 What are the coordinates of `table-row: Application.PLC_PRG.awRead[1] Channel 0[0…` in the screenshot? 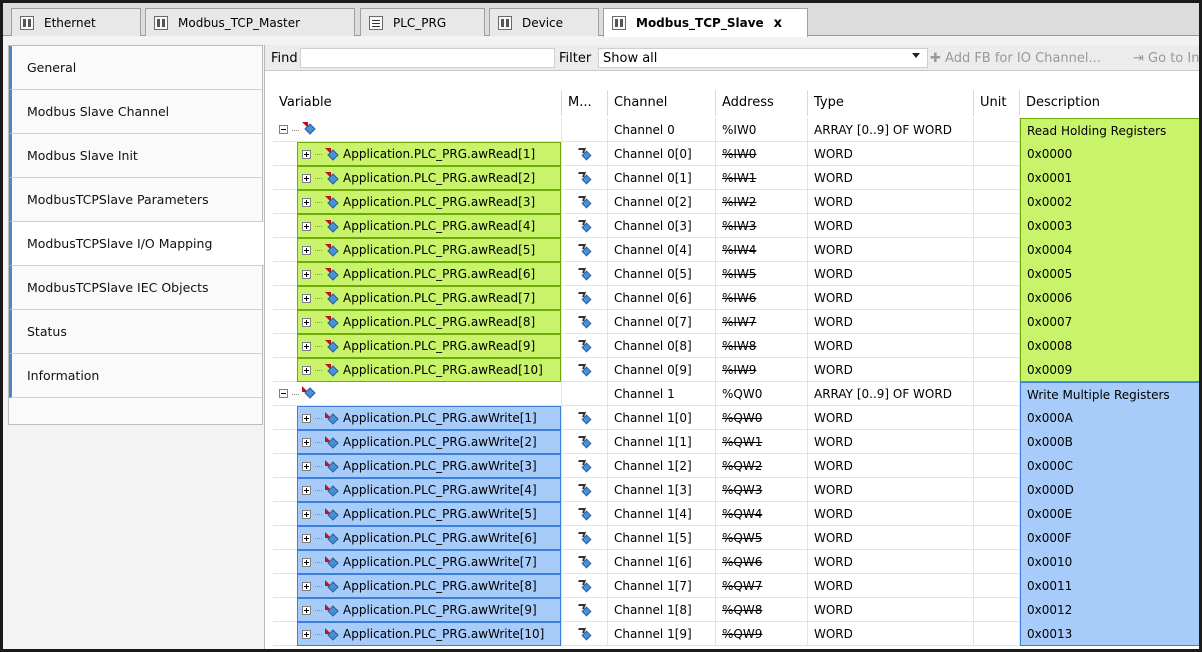 It's located at (736, 154).